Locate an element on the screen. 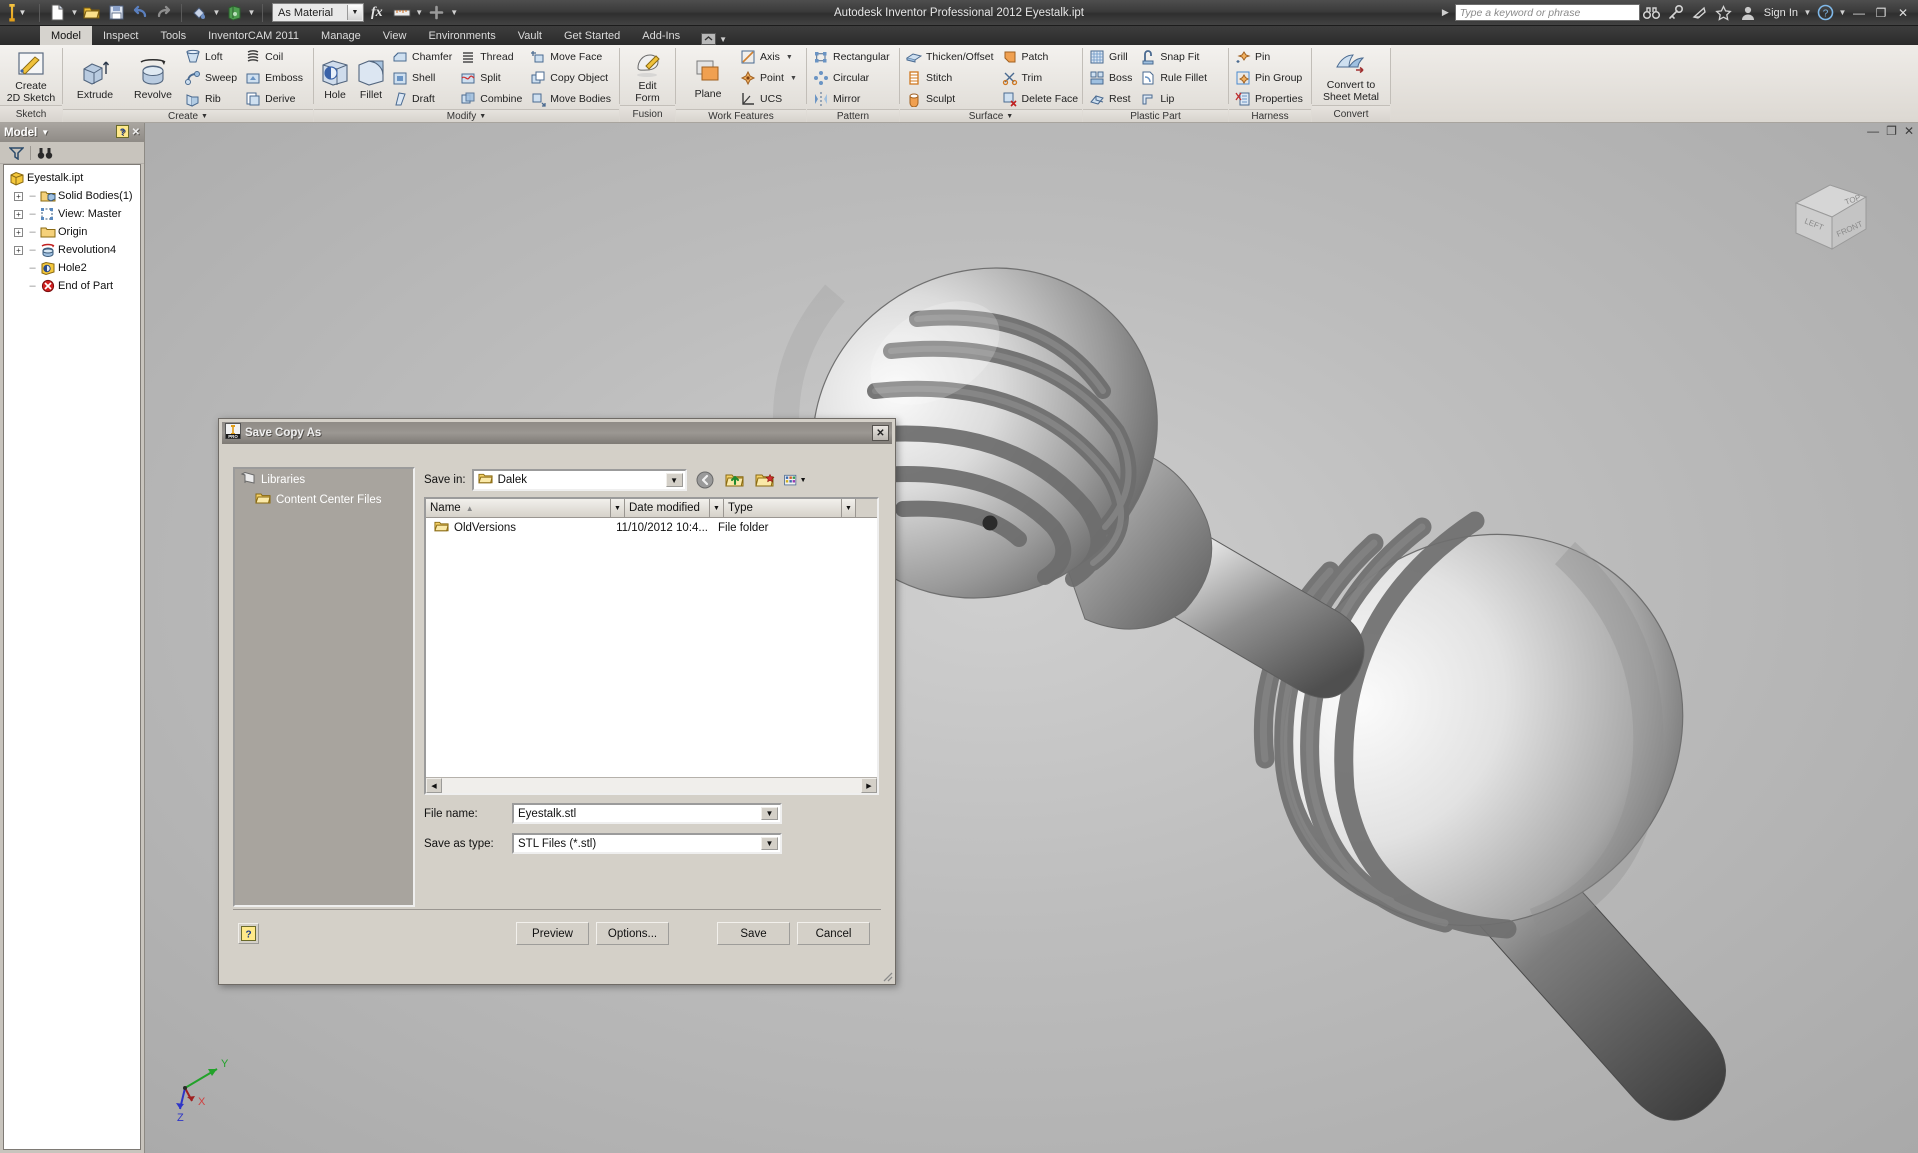 The height and width of the screenshot is (1153, 1918). tab-view: View is located at coordinates (395, 35).